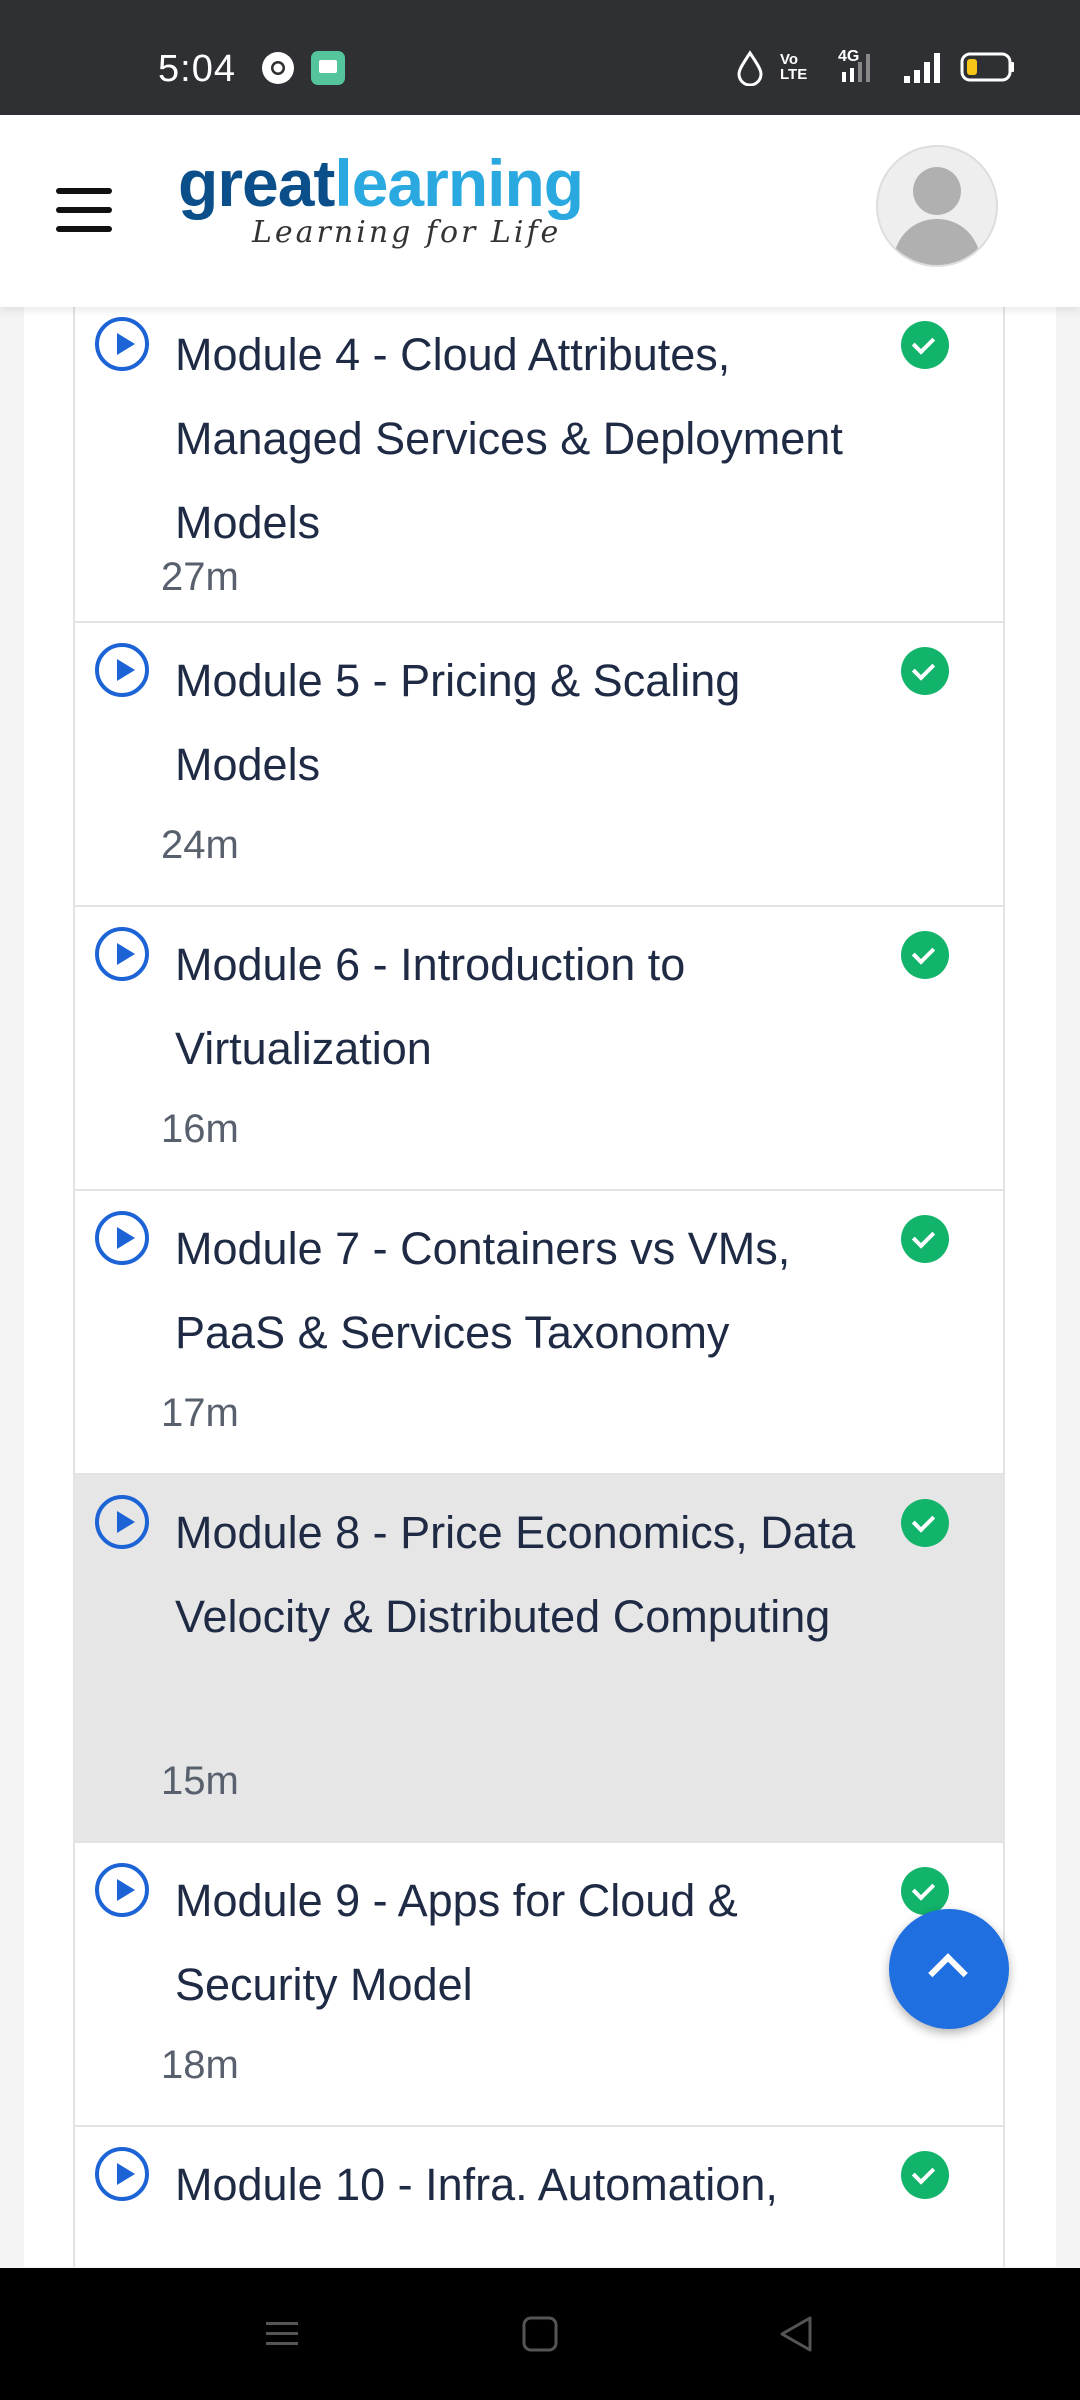 This screenshot has height=2400, width=1080. I want to click on module-duration: 17m, so click(200, 1413).